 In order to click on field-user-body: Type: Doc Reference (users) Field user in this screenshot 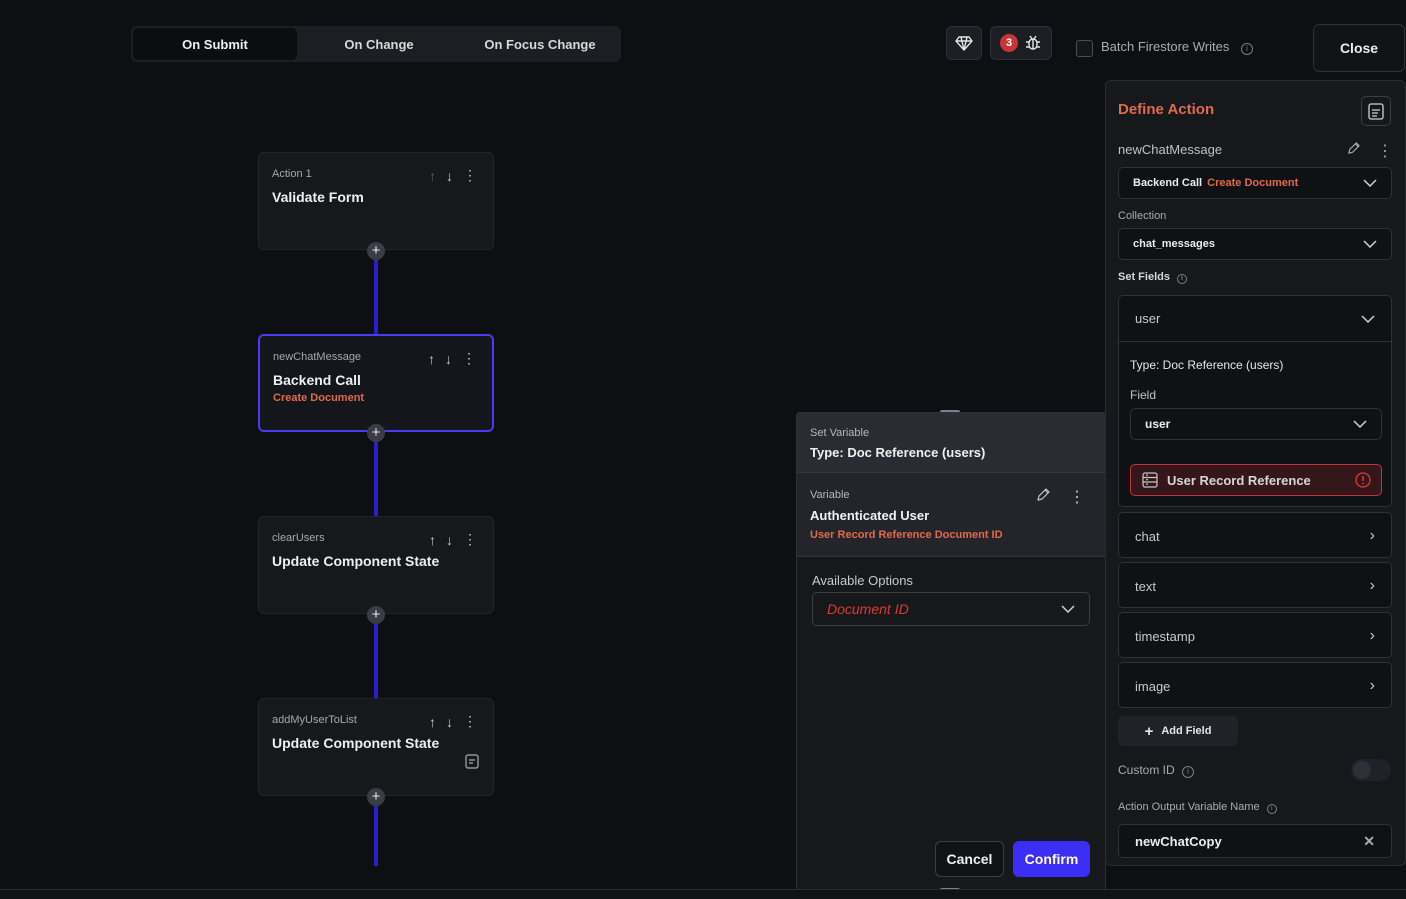, I will do `click(1255, 391)`.